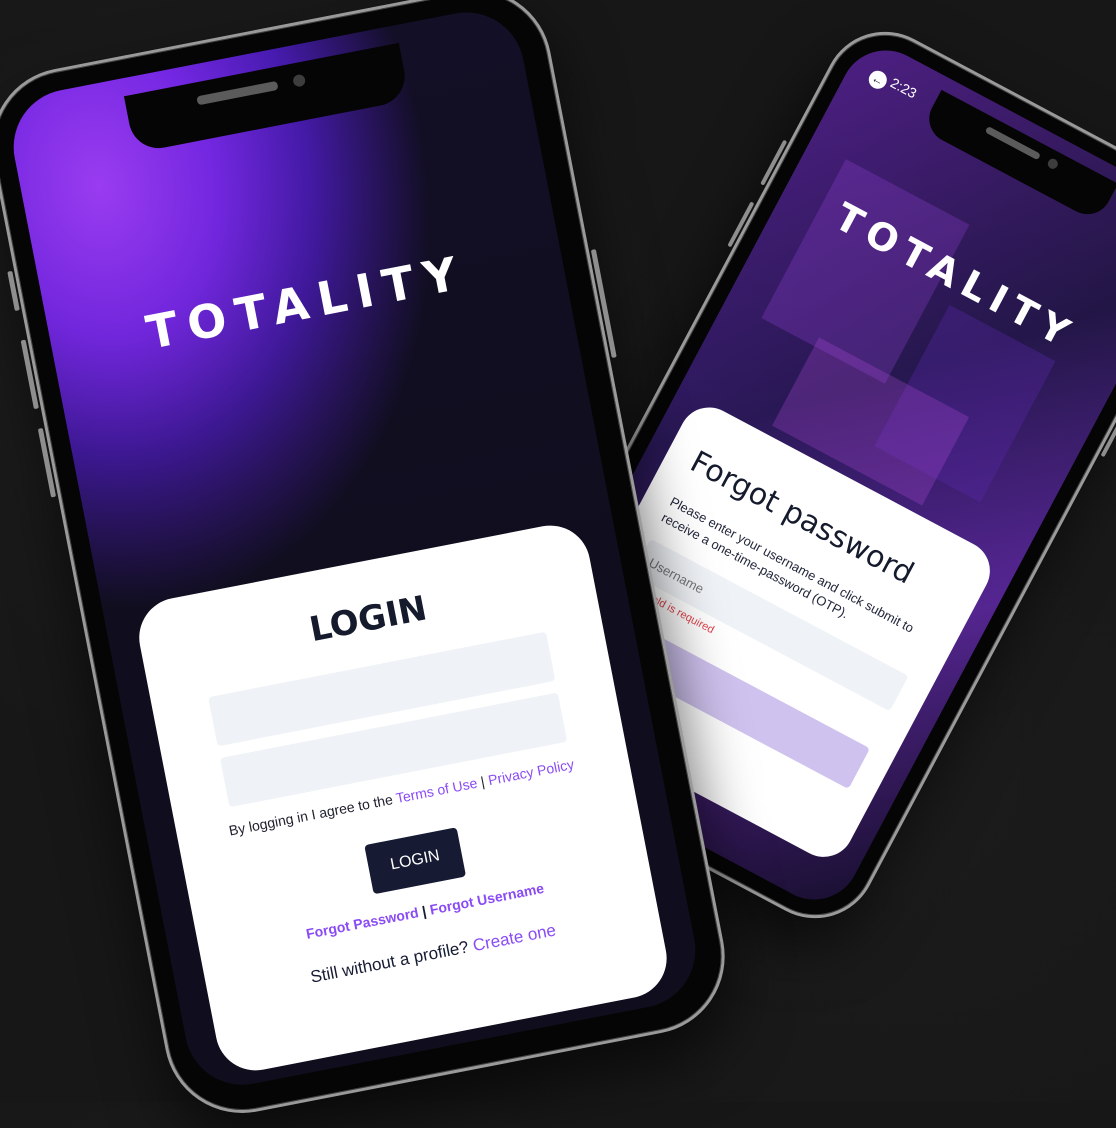 The width and height of the screenshot is (1116, 1128). Describe the element at coordinates (486, 899) in the screenshot. I see `forgot-username-link: Forgot Username` at that location.